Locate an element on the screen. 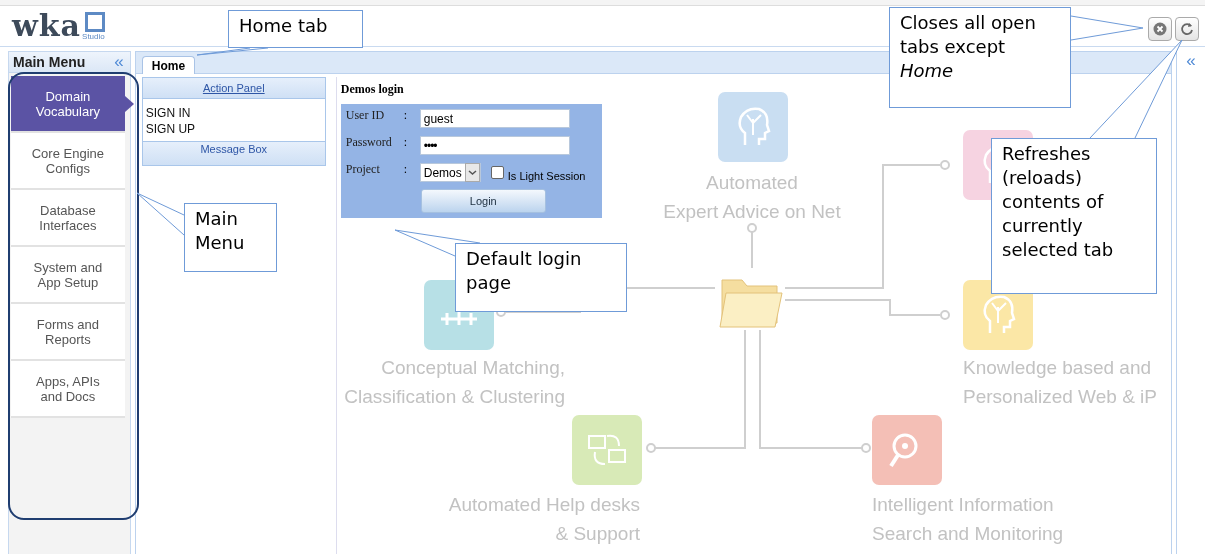 The height and width of the screenshot is (554, 1205). menu-item: Forms and Reports is located at coordinates (68, 332).